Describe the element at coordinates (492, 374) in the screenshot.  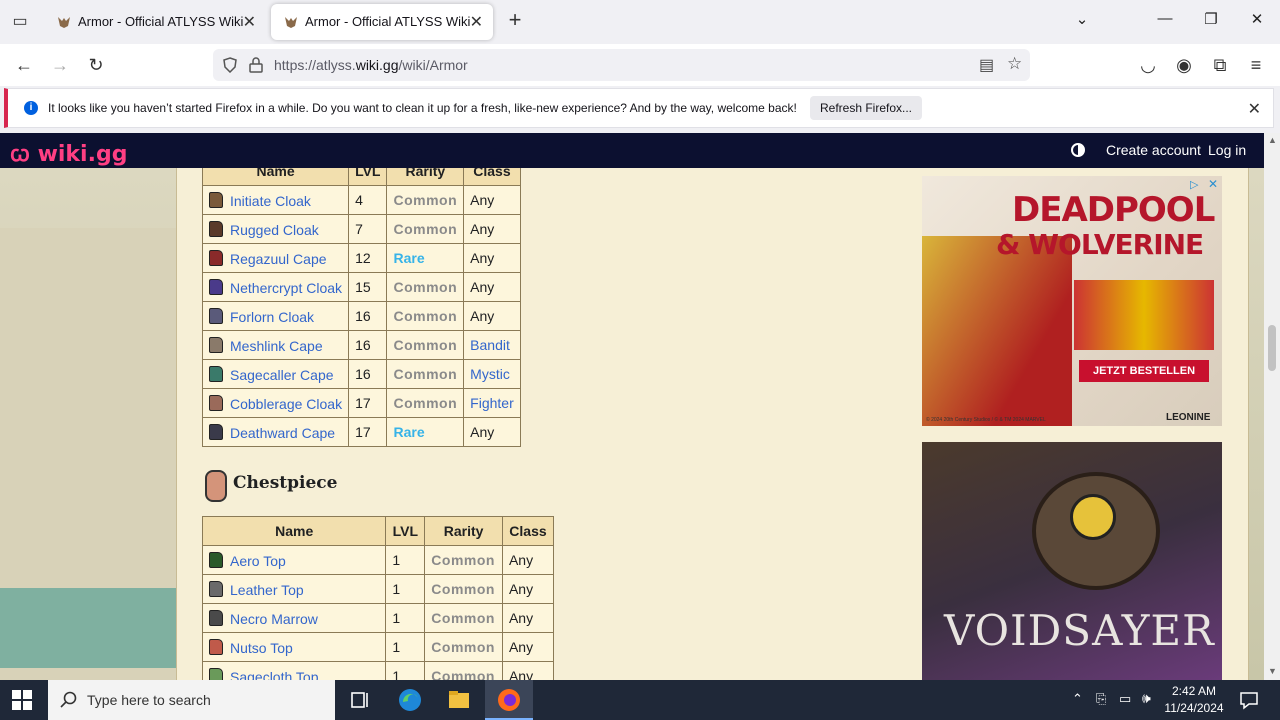
I see `item-class: Mystic` at that location.